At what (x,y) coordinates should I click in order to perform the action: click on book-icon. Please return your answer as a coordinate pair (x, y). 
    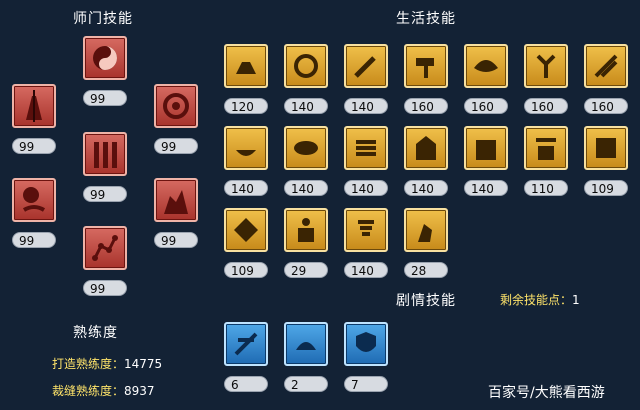
    Looking at the image, I should click on (606, 148).